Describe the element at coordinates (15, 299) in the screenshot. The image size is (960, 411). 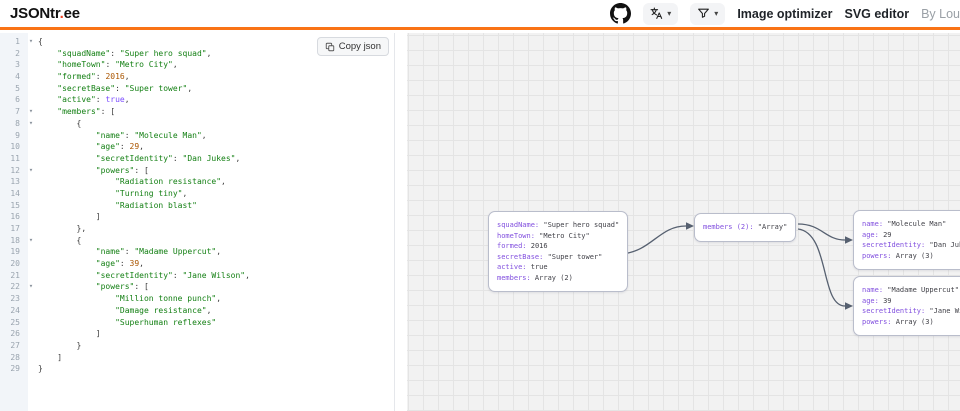
I see `line-number: 23` at that location.